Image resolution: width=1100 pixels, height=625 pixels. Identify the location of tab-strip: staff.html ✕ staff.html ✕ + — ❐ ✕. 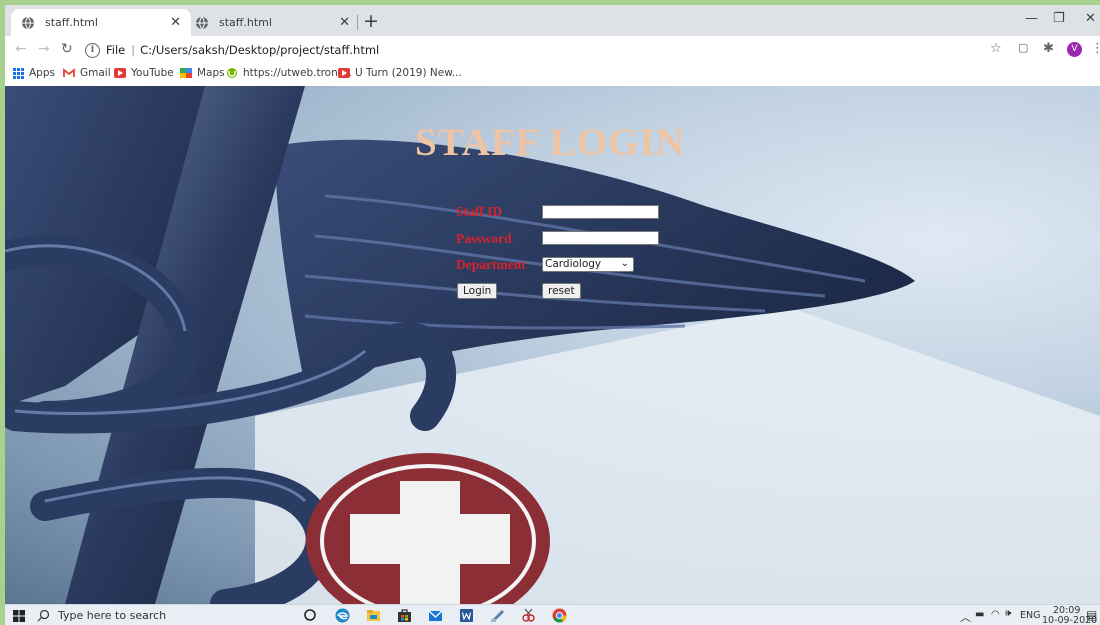
(552, 20).